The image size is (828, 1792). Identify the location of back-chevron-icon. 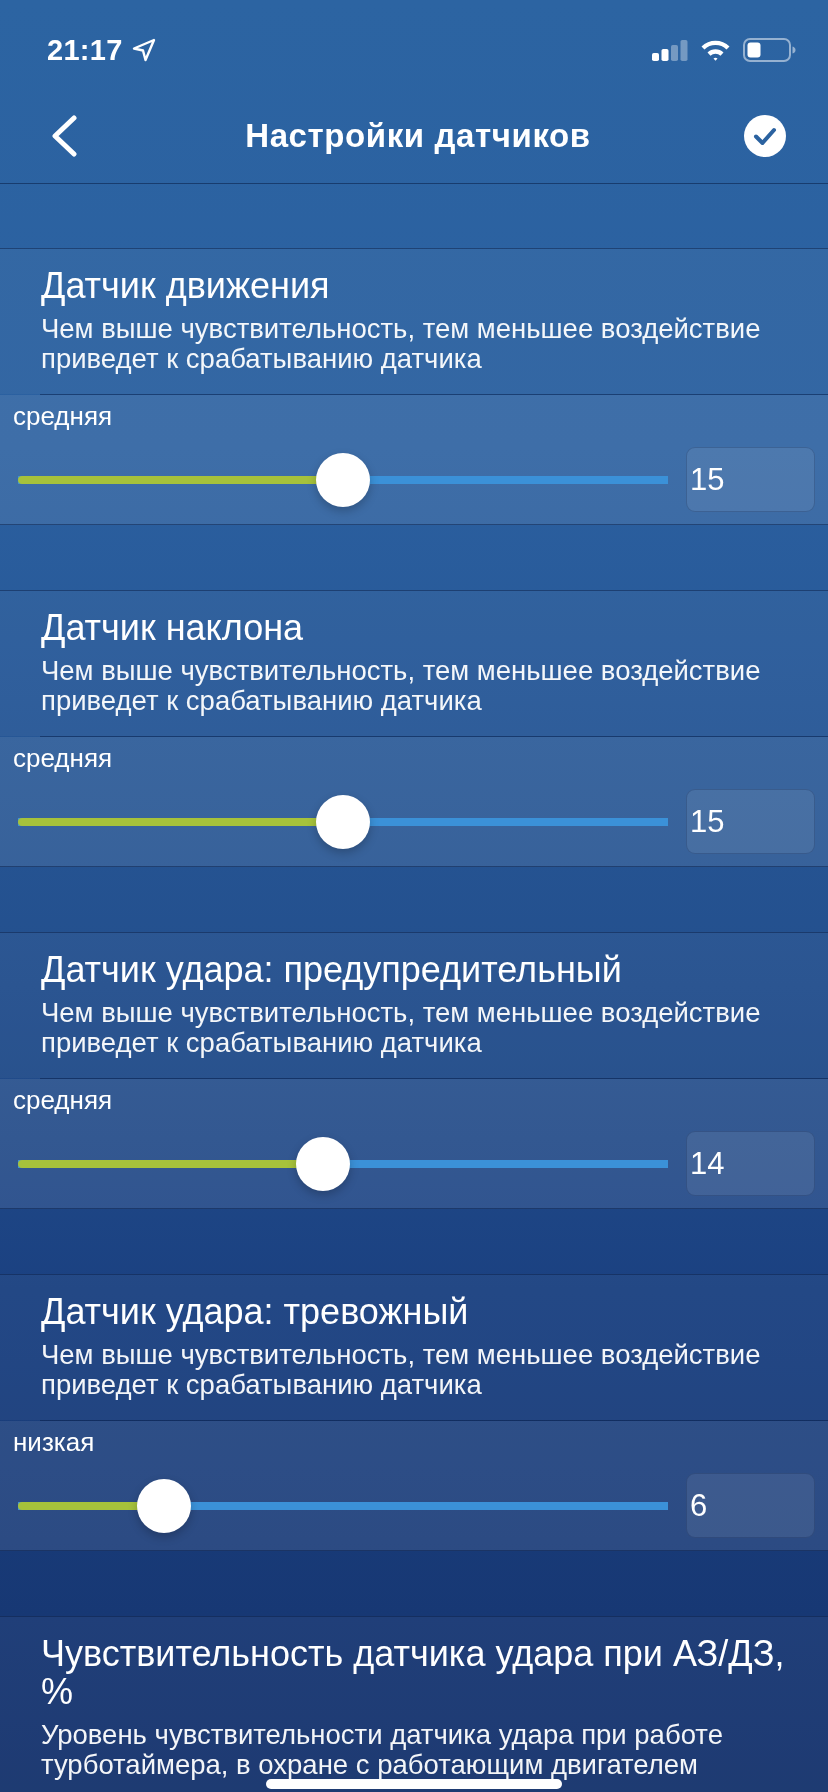
(64, 135).